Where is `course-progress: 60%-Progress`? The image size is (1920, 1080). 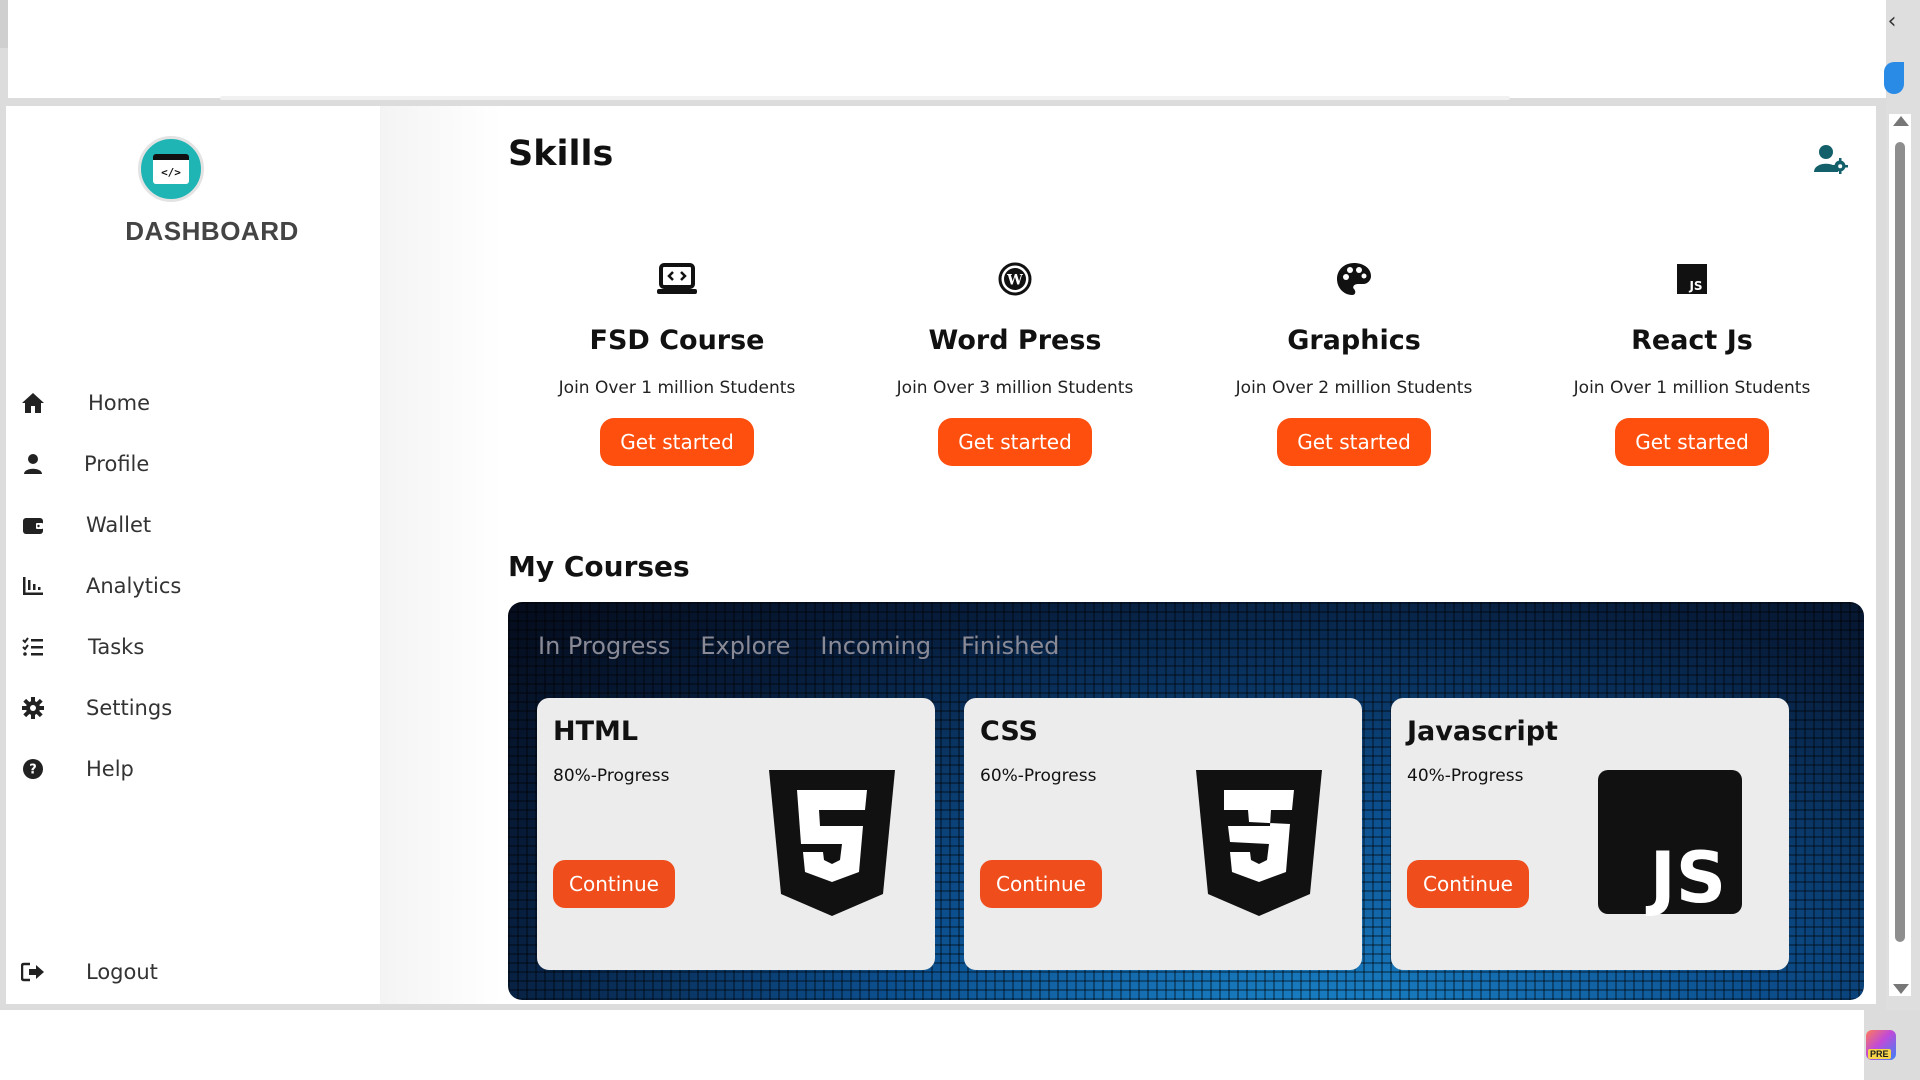
course-progress: 60%-Progress is located at coordinates (1038, 776).